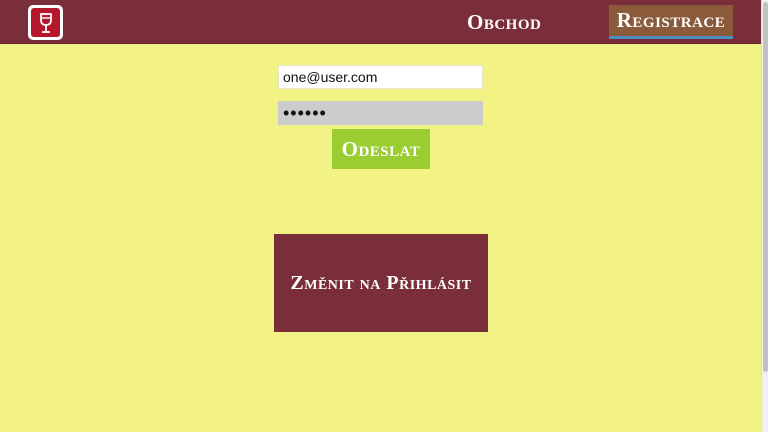  I want to click on scrollbar, so click(764, 216).